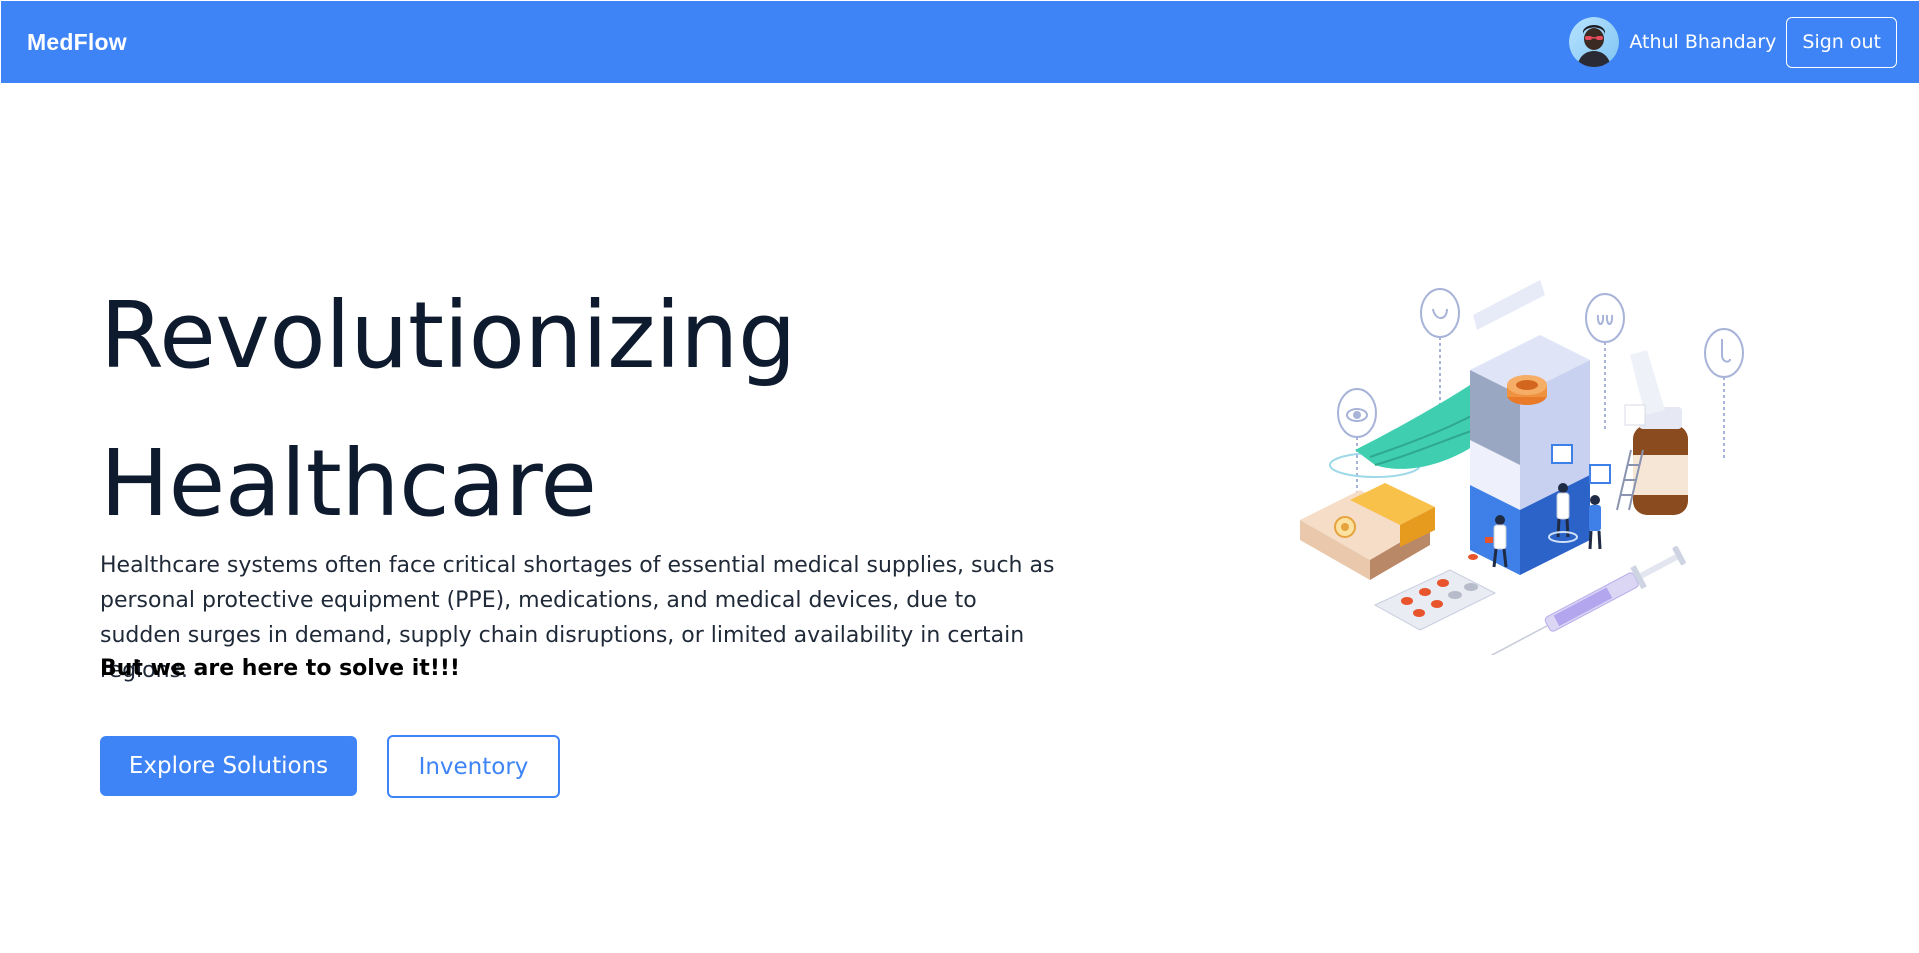 Image resolution: width=1919 pixels, height=953 pixels. What do you see at coordinates (448, 410) in the screenshot?
I see `hero-title: Revolutionizing Healthcare` at bounding box center [448, 410].